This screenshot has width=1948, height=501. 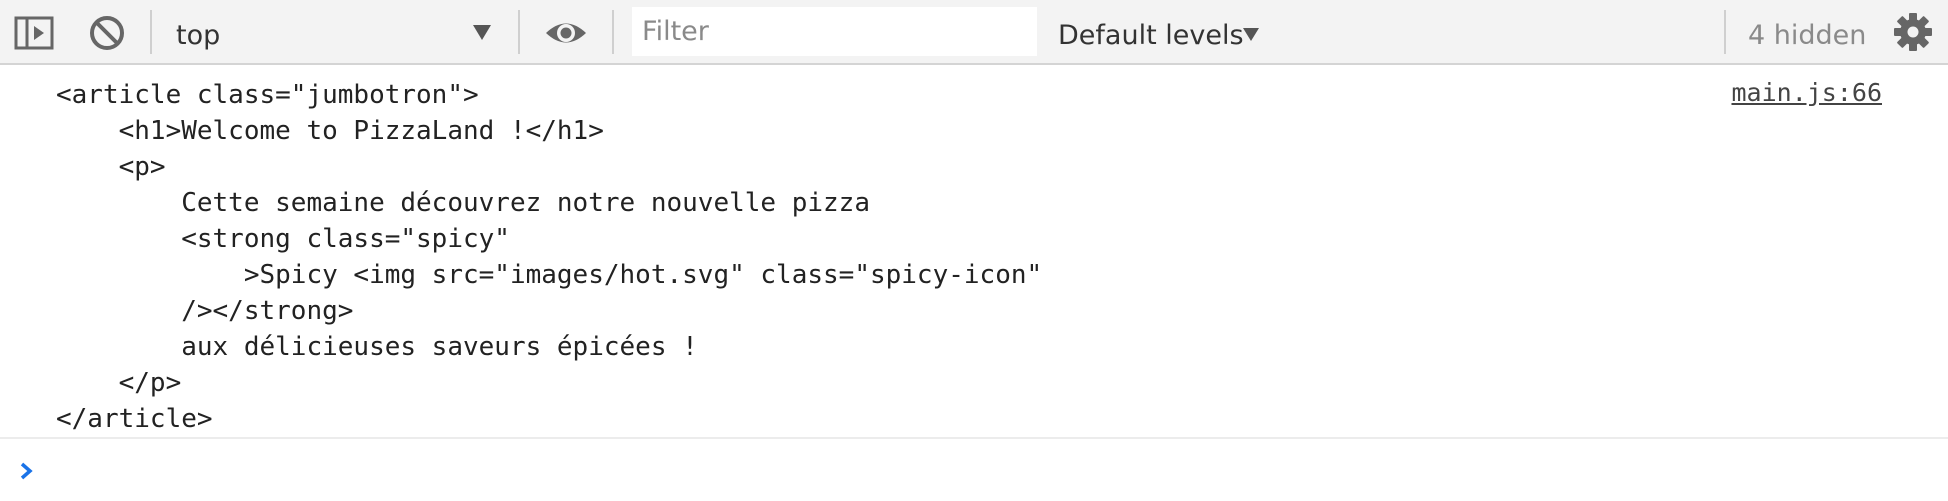 I want to click on log-levels-dropdown: Default levels, so click(x=1168, y=33).